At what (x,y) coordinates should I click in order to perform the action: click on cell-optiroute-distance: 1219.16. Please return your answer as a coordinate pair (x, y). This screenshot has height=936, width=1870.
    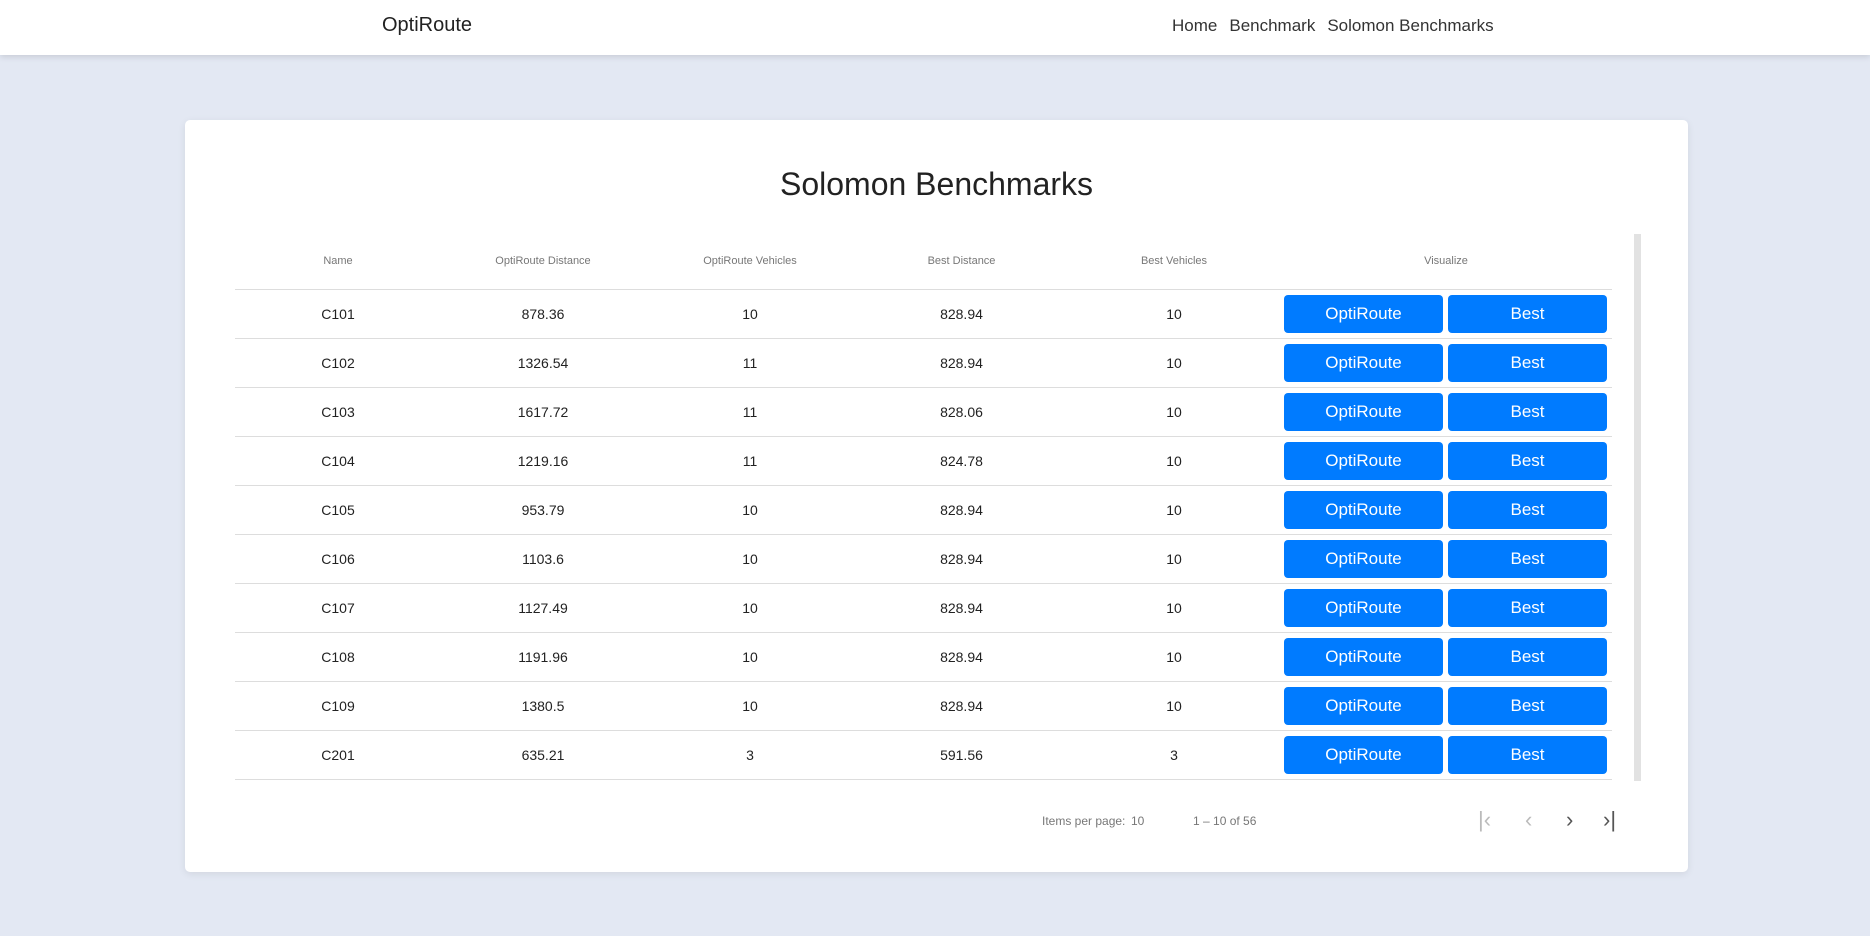
    Looking at the image, I should click on (543, 461).